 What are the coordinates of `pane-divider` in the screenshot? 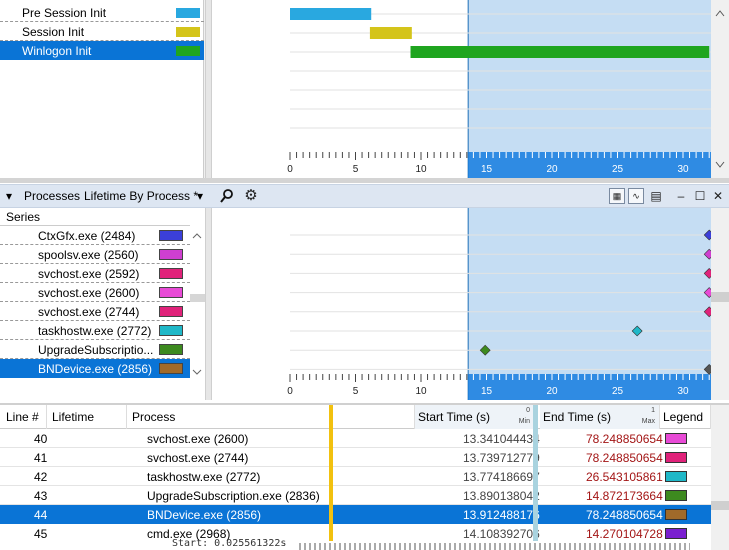 It's located at (364, 180).